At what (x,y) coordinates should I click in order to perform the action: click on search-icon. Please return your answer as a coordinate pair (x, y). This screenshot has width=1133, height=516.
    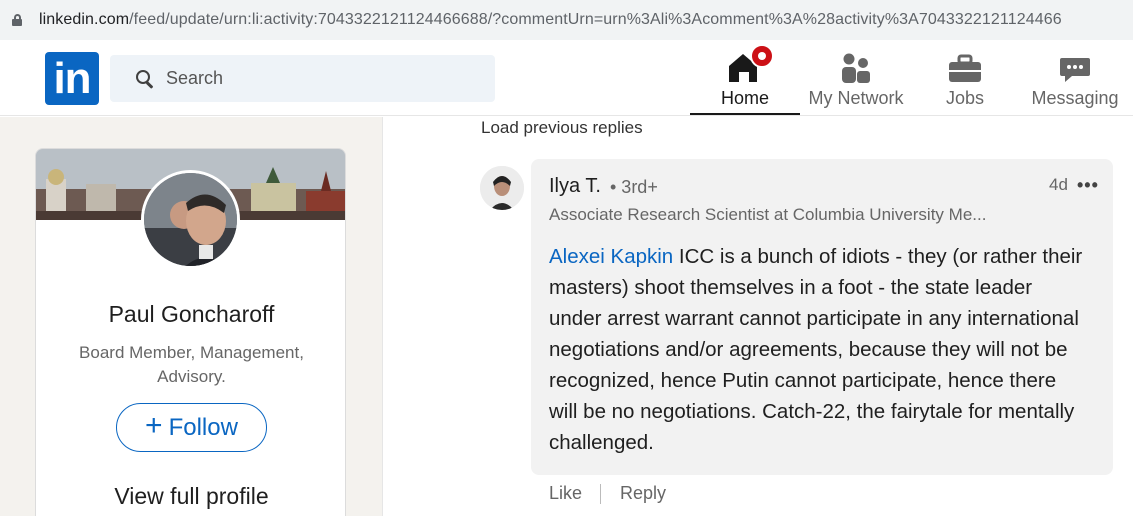
    Looking at the image, I should click on (145, 79).